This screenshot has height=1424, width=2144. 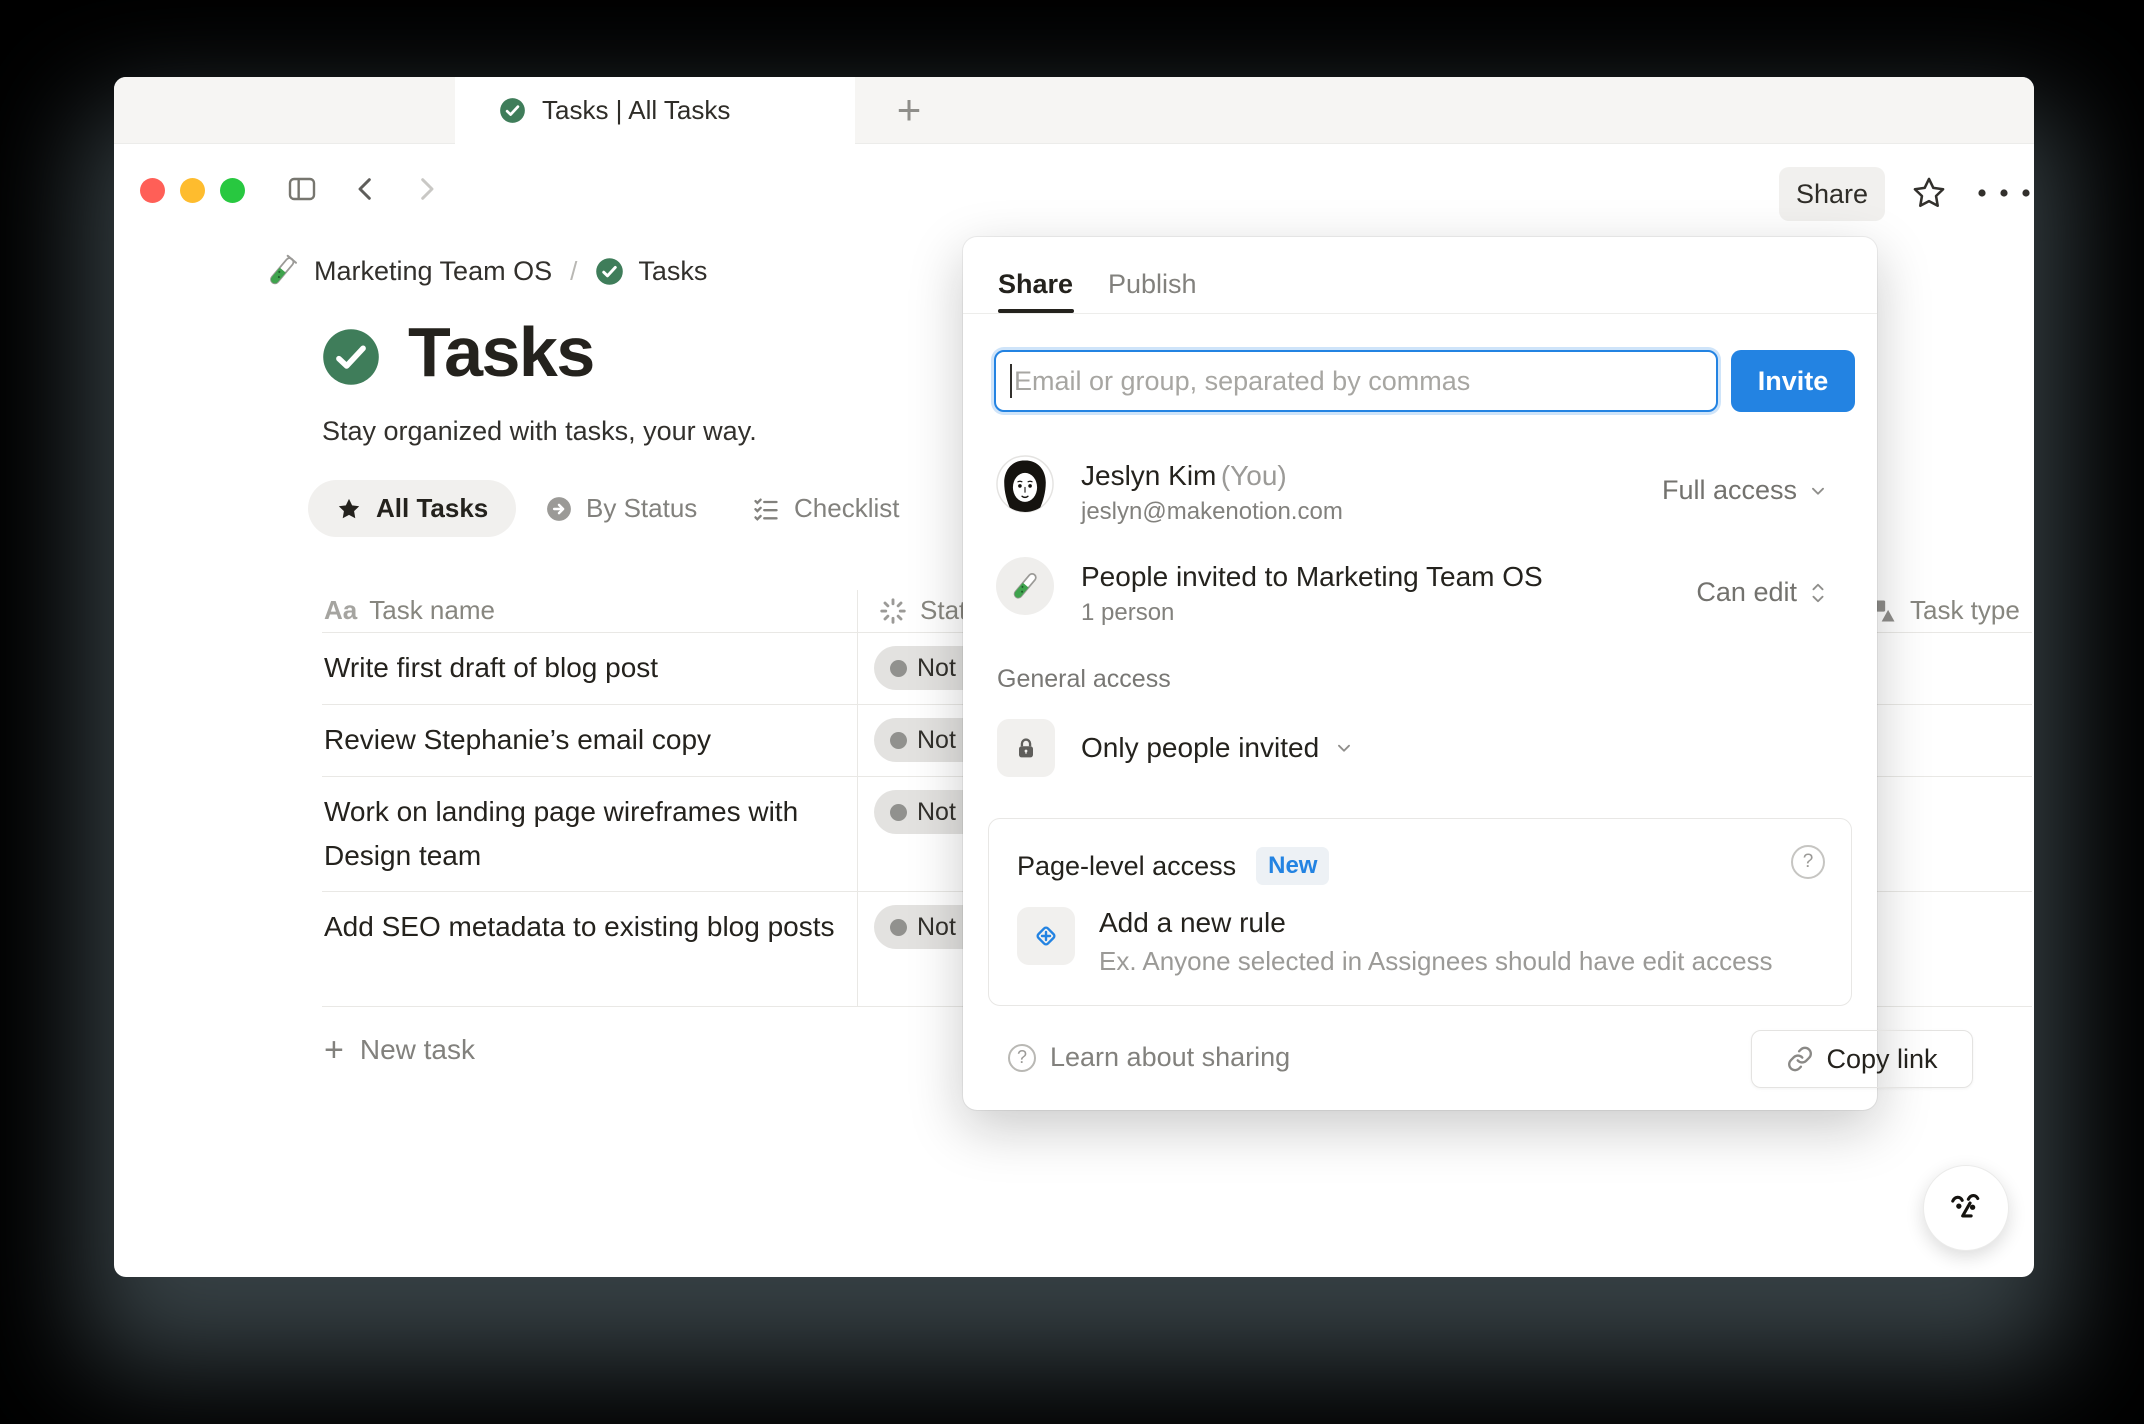 I want to click on copy-link-button: Copy link, so click(x=1862, y=1059).